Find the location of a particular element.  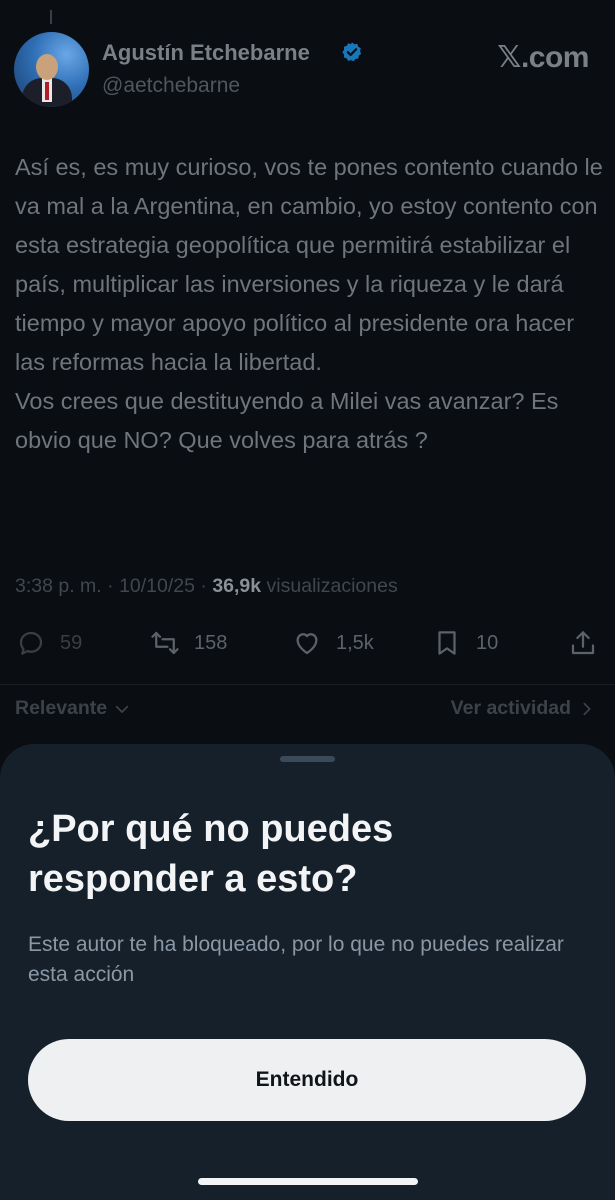

understood-button: Entendido is located at coordinates (307, 1080).